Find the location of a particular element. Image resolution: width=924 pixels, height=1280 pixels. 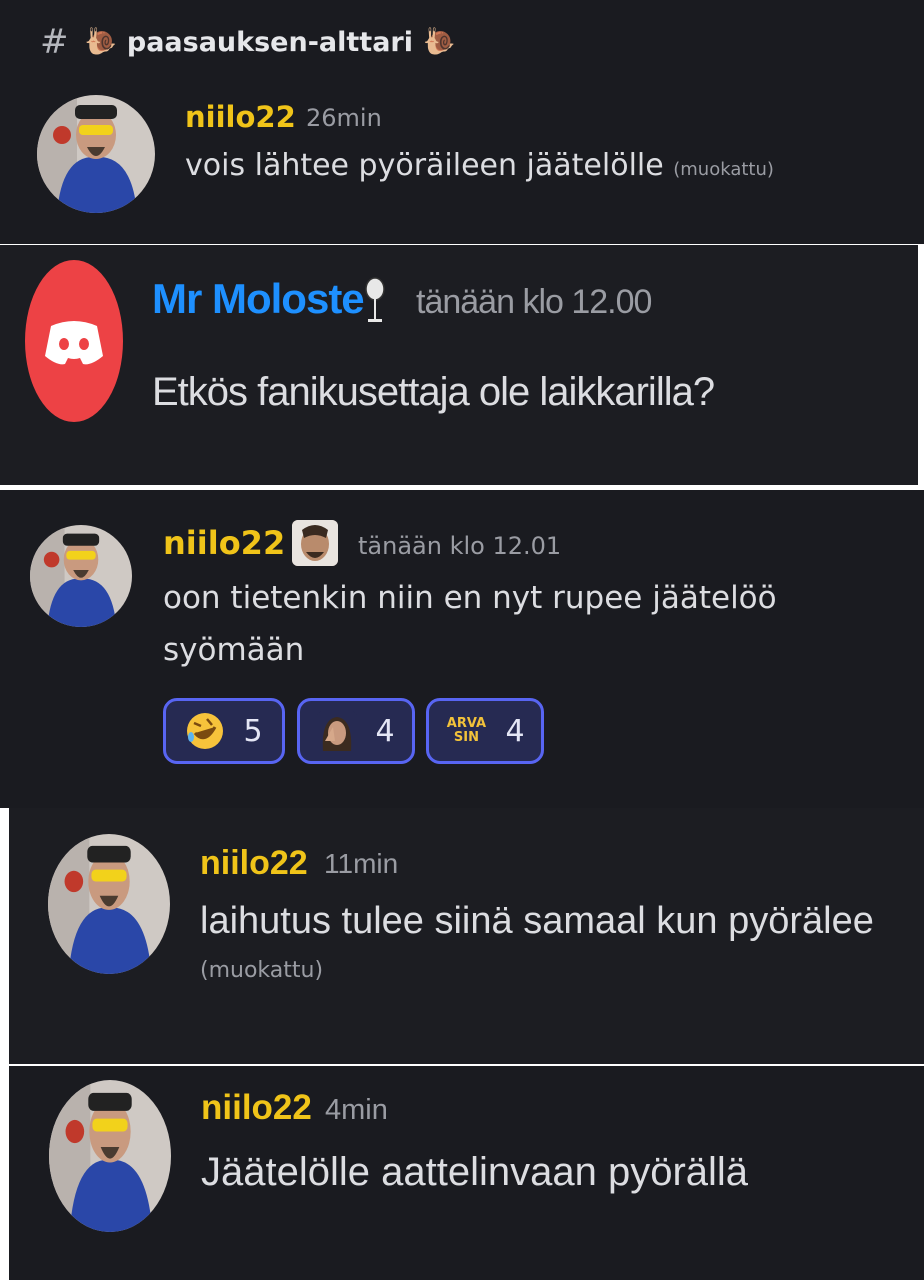

reaction-button: ARVA SIN 4 is located at coordinates (485, 731).